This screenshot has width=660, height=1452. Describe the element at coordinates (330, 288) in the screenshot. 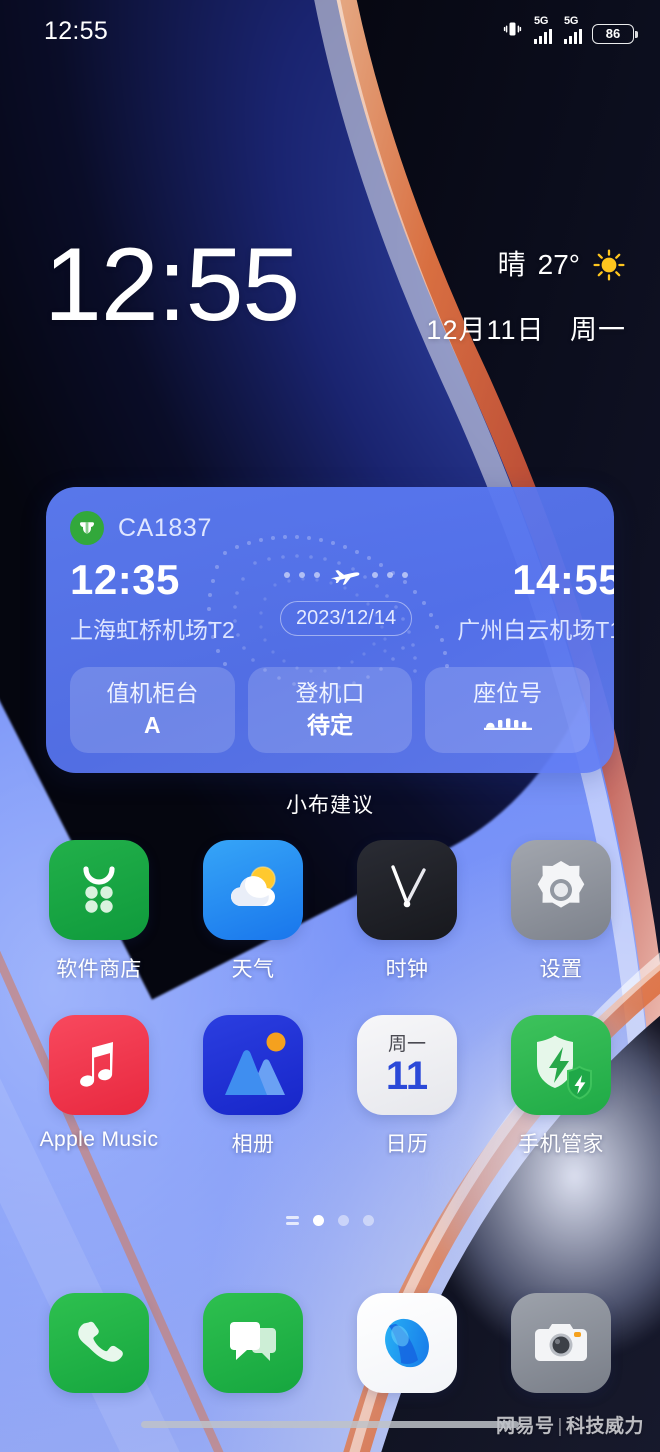

I see `clock-weather-row: 12:55 晴 27° 12月11日 周一` at that location.